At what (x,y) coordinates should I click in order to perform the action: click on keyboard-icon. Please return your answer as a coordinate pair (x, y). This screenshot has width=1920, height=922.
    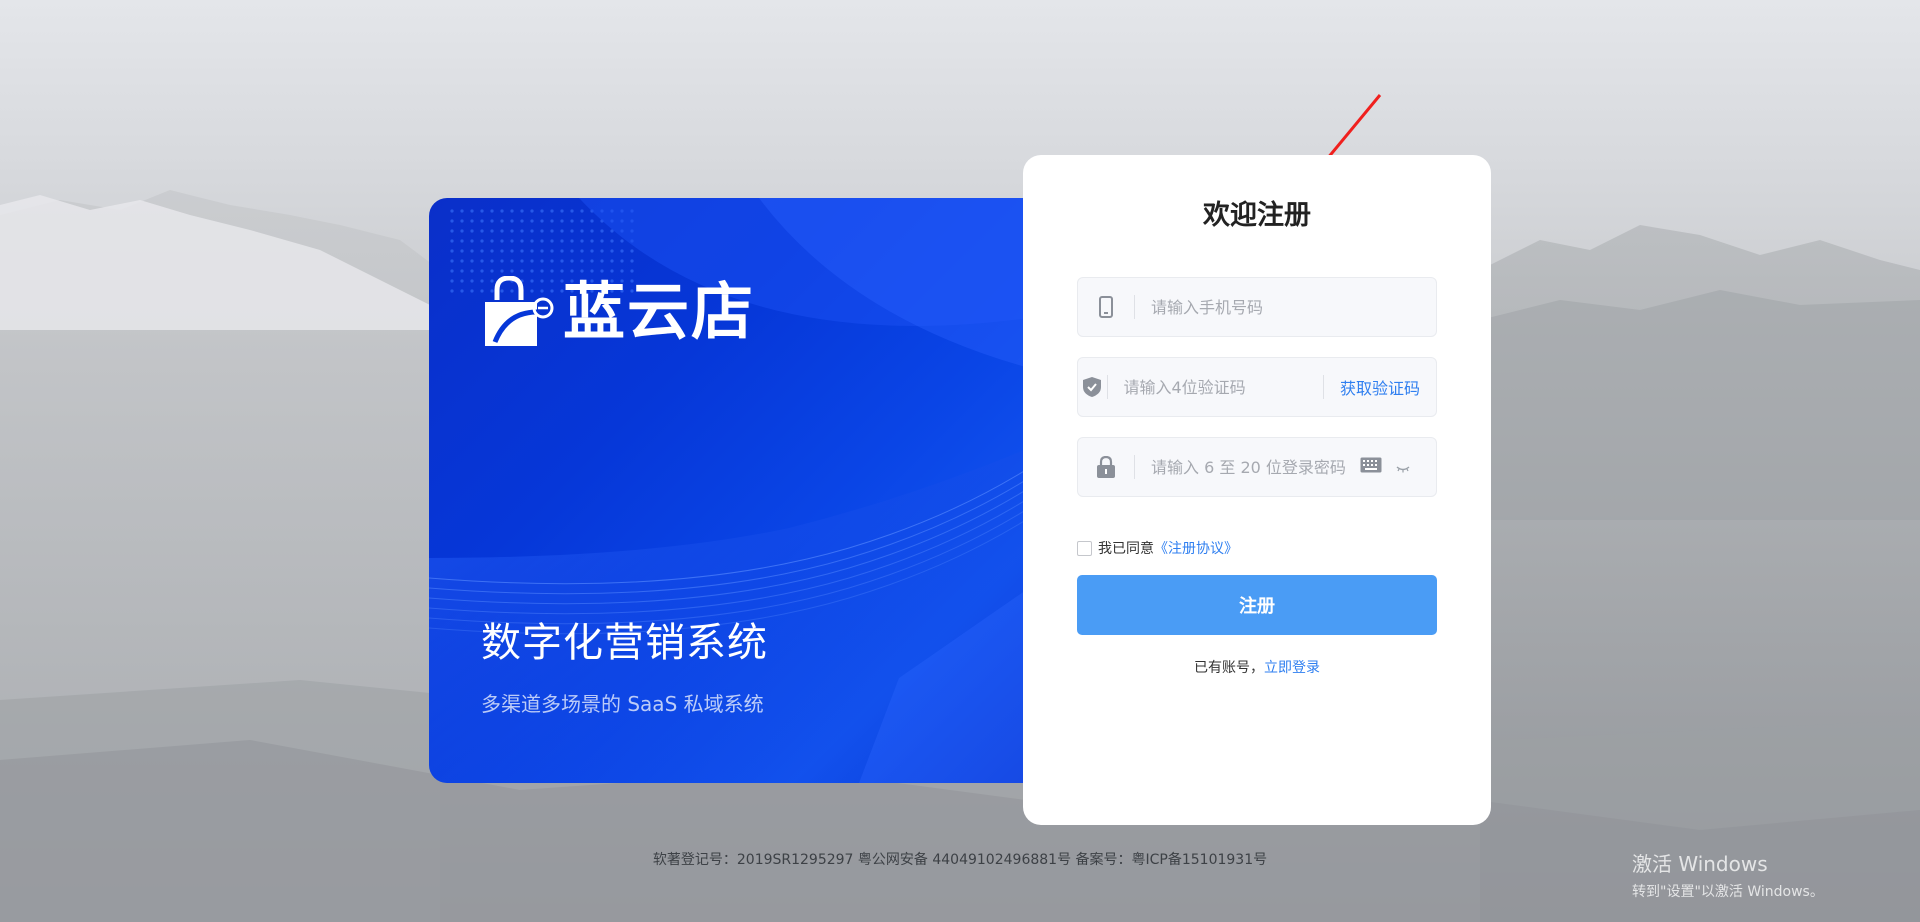
    Looking at the image, I should click on (1371, 467).